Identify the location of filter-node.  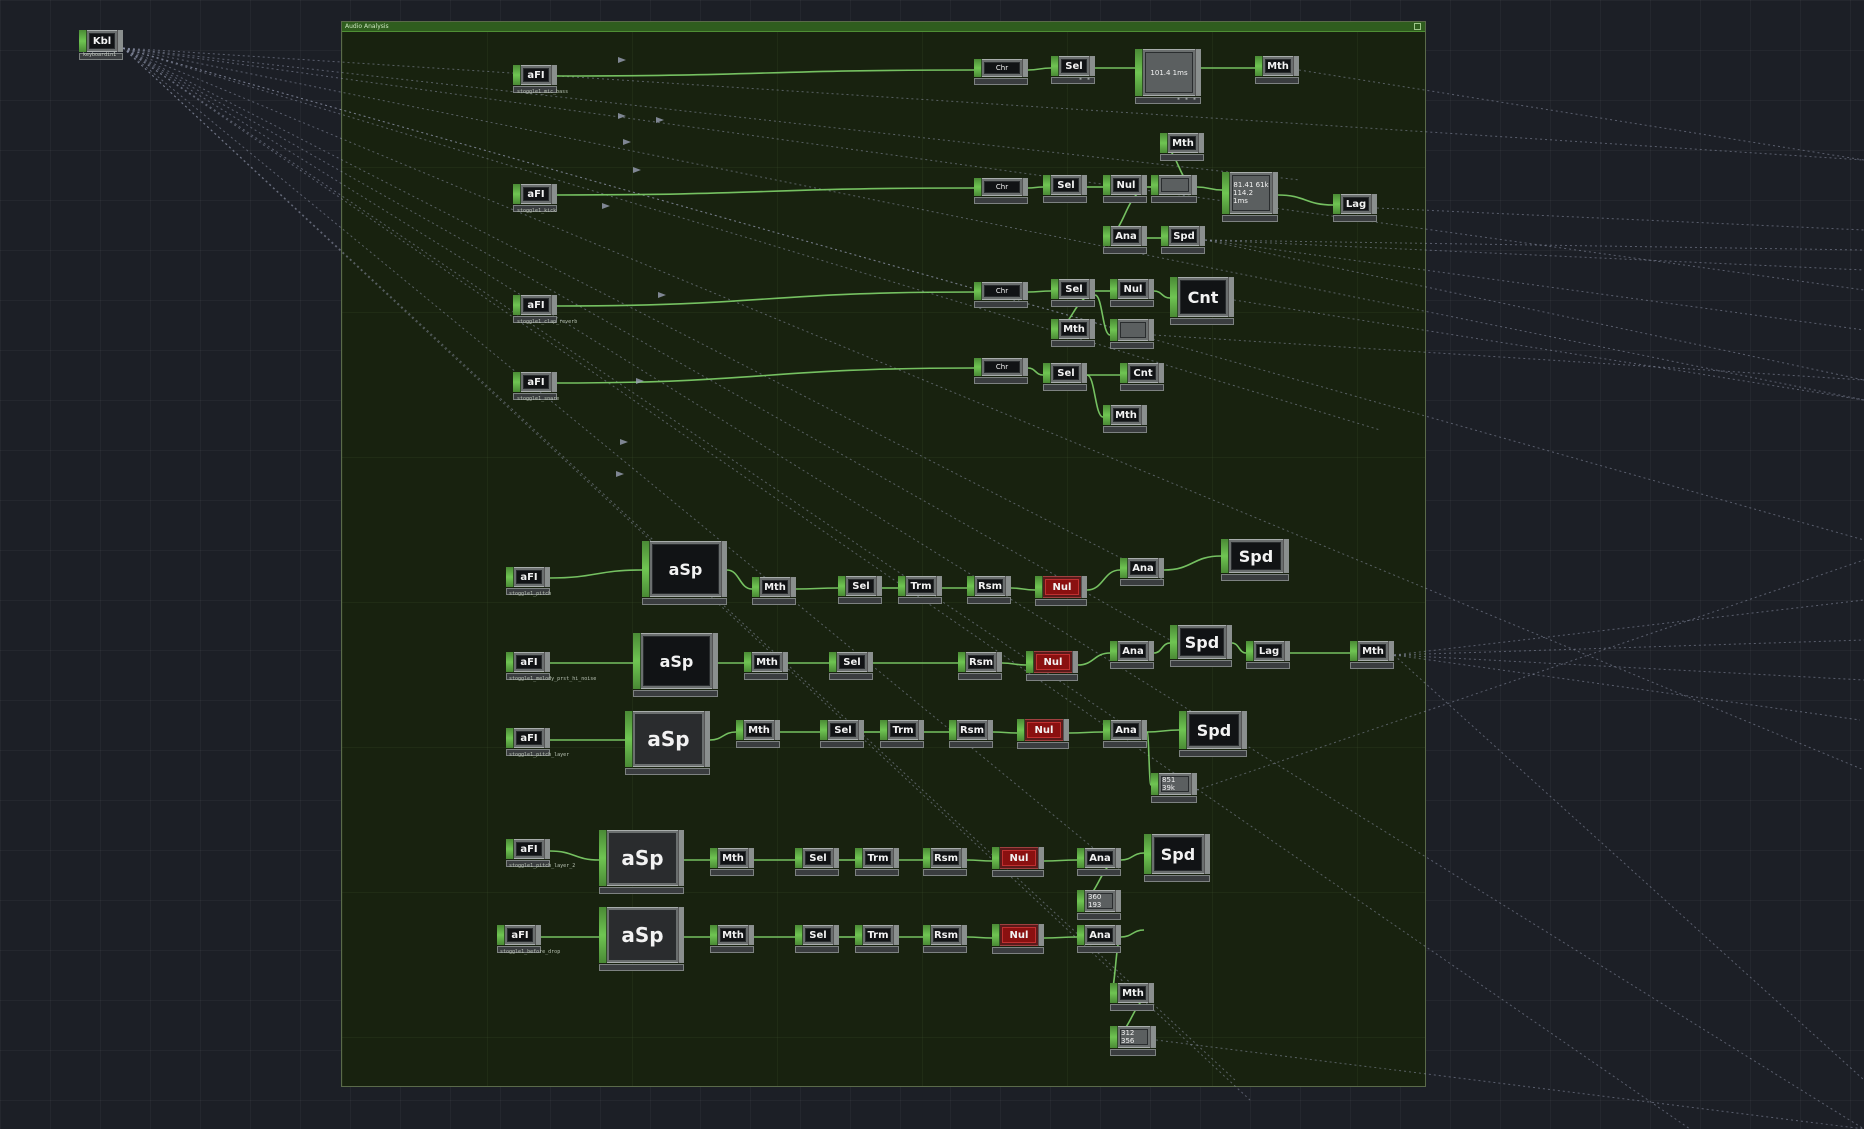
(1132, 334).